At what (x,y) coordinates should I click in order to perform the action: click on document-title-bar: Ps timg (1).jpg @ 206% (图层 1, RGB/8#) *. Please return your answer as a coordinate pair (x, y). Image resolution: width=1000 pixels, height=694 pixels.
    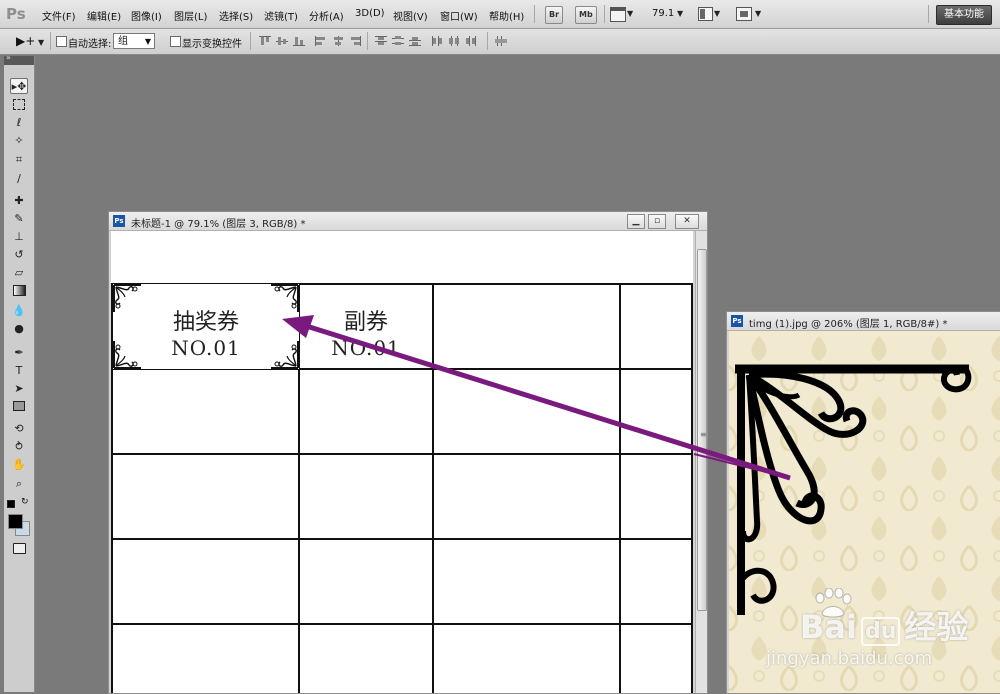
    Looking at the image, I should click on (863, 321).